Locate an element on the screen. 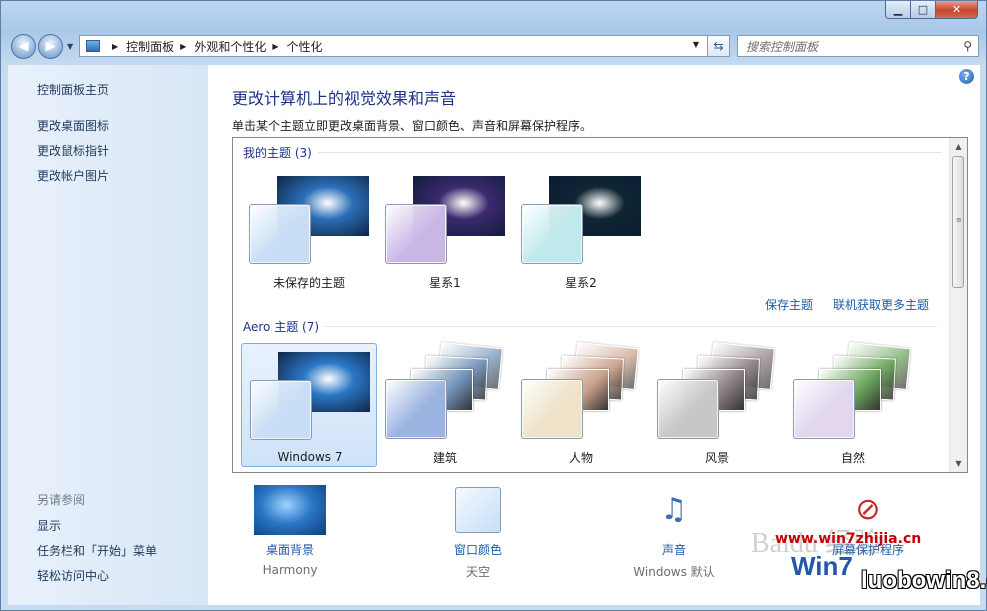  theme-name: 风景 is located at coordinates (716, 458).